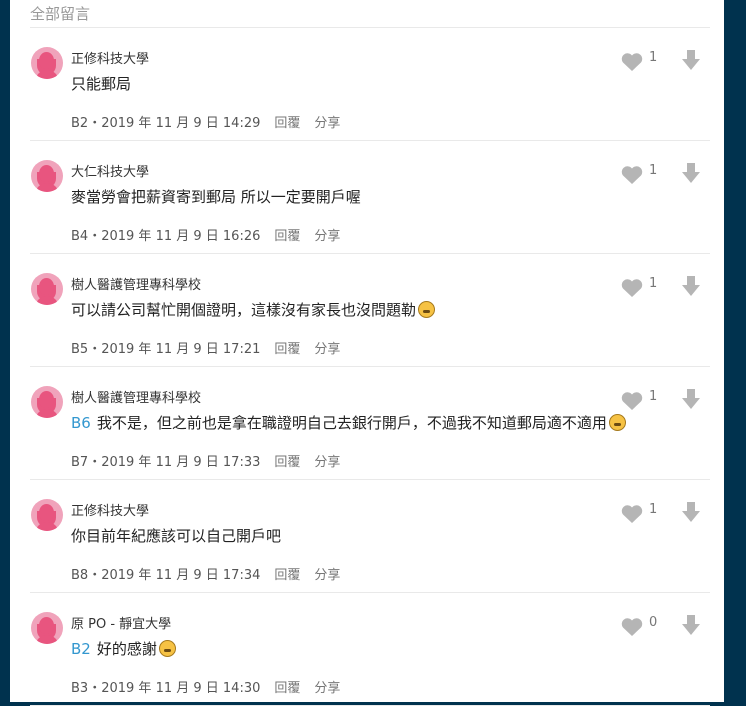 This screenshot has width=746, height=706. I want to click on floor-label: B8, so click(80, 575).